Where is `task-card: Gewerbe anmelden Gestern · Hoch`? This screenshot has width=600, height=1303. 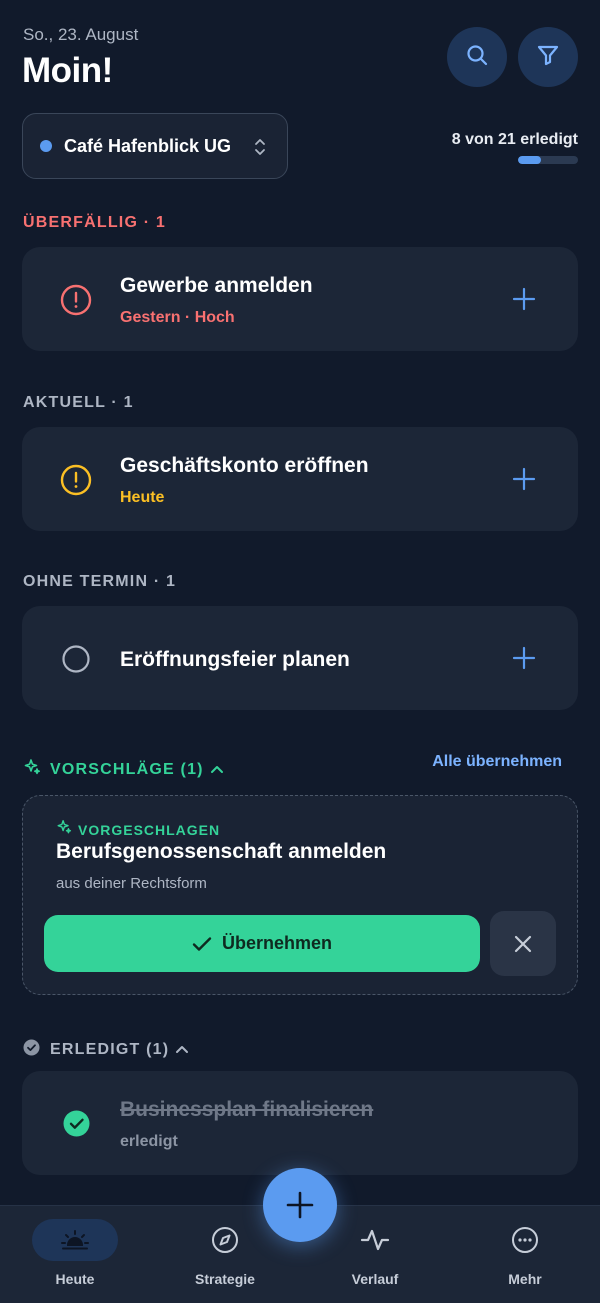 task-card: Gewerbe anmelden Gestern · Hoch is located at coordinates (300, 299).